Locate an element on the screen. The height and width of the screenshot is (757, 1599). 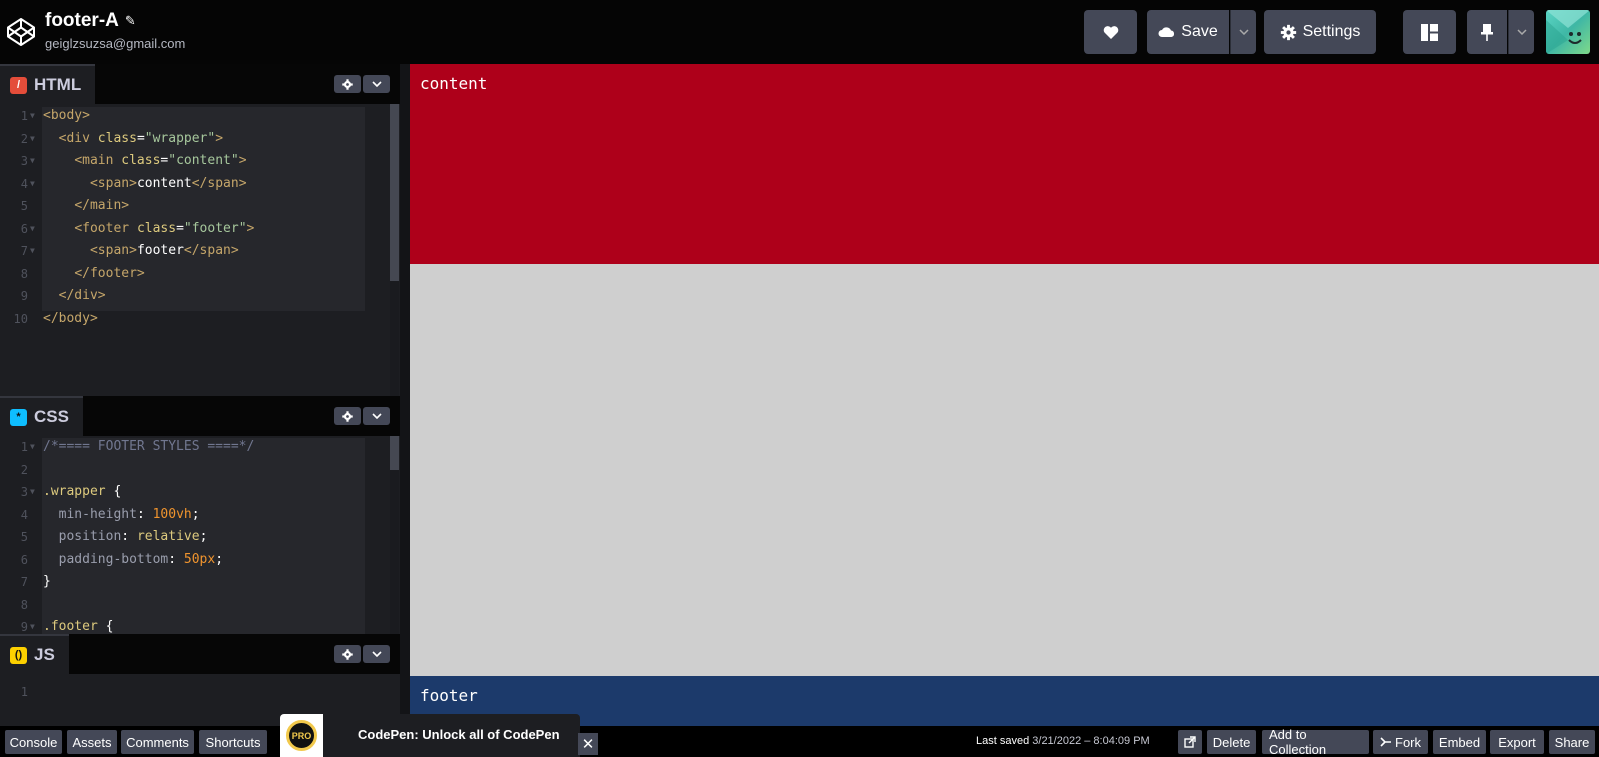
open-external-button is located at coordinates (1190, 742).